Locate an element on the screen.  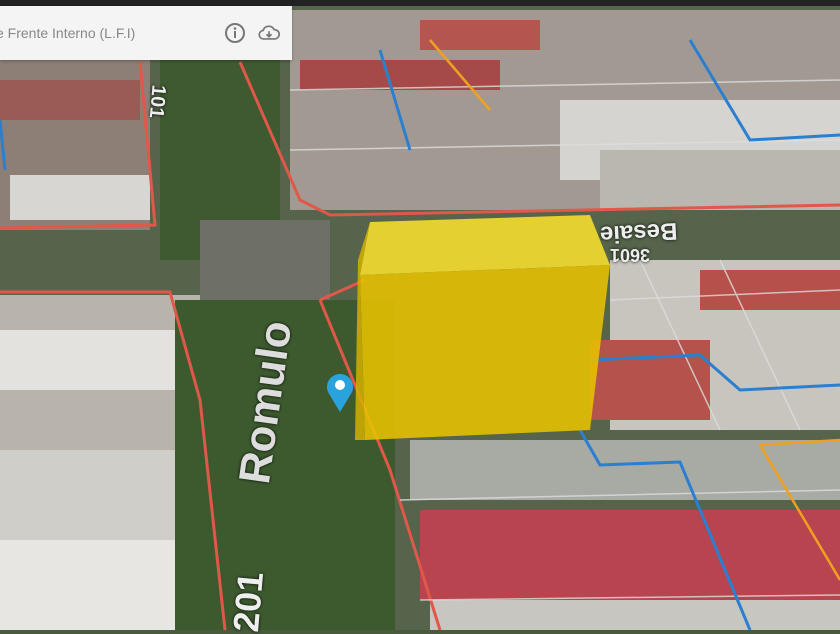
street-number-101: 101 is located at coordinates (157, 101).